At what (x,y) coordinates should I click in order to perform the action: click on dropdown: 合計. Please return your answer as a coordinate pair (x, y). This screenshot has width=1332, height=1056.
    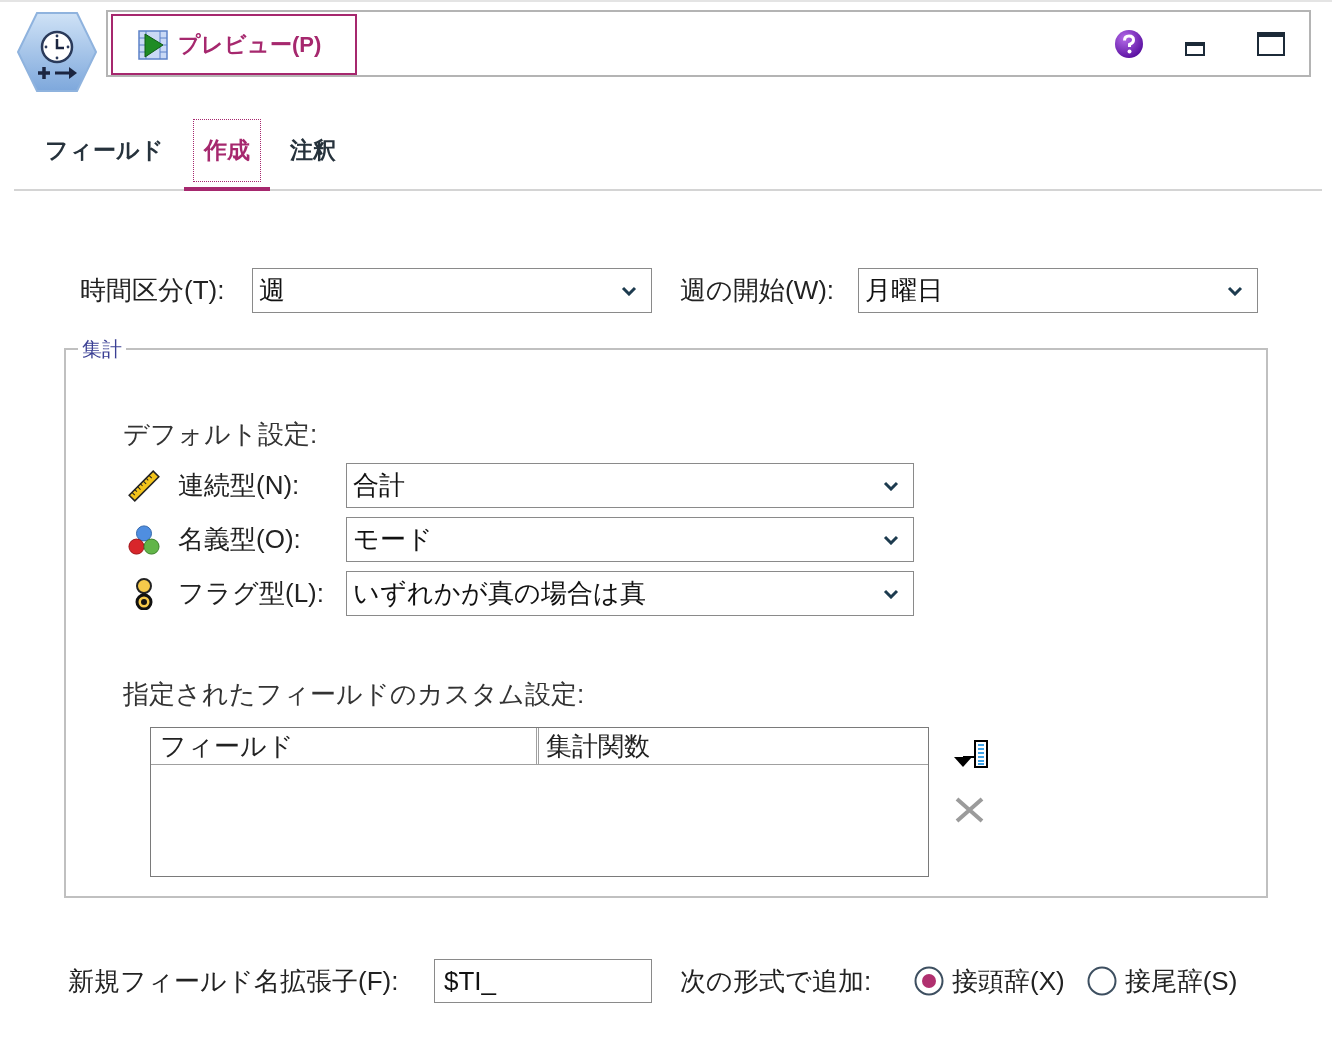
    Looking at the image, I should click on (630, 485).